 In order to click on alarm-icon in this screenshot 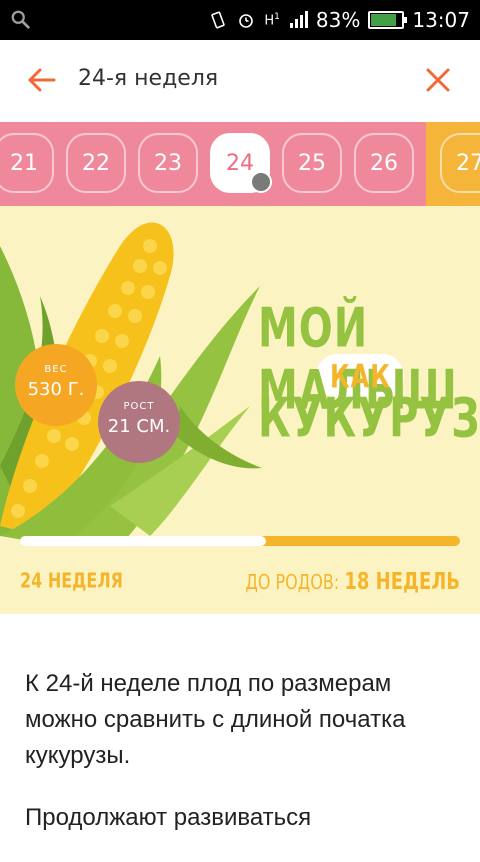, I will do `click(246, 21)`.